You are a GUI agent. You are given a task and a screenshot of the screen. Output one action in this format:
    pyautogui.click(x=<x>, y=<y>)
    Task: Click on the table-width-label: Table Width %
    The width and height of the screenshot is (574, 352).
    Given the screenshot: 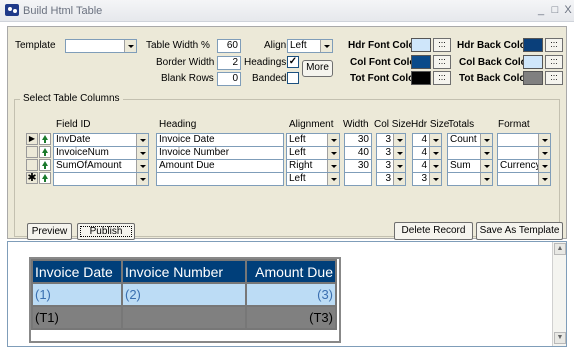 What is the action you would take?
    pyautogui.click(x=178, y=45)
    